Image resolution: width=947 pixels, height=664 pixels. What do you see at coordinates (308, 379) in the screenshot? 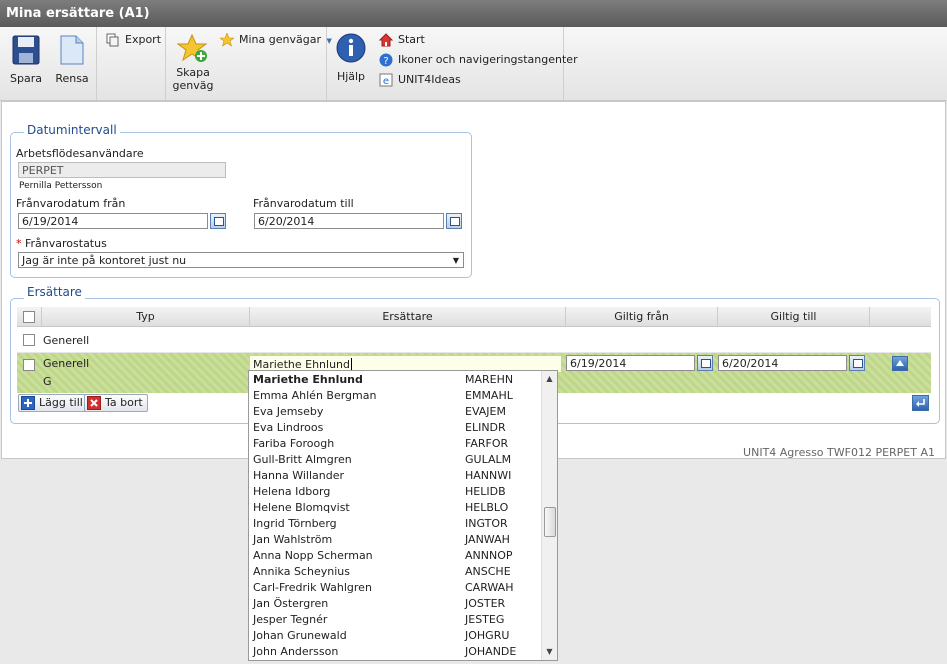
I see `list-item-name: Mariethe Ehnlund` at bounding box center [308, 379].